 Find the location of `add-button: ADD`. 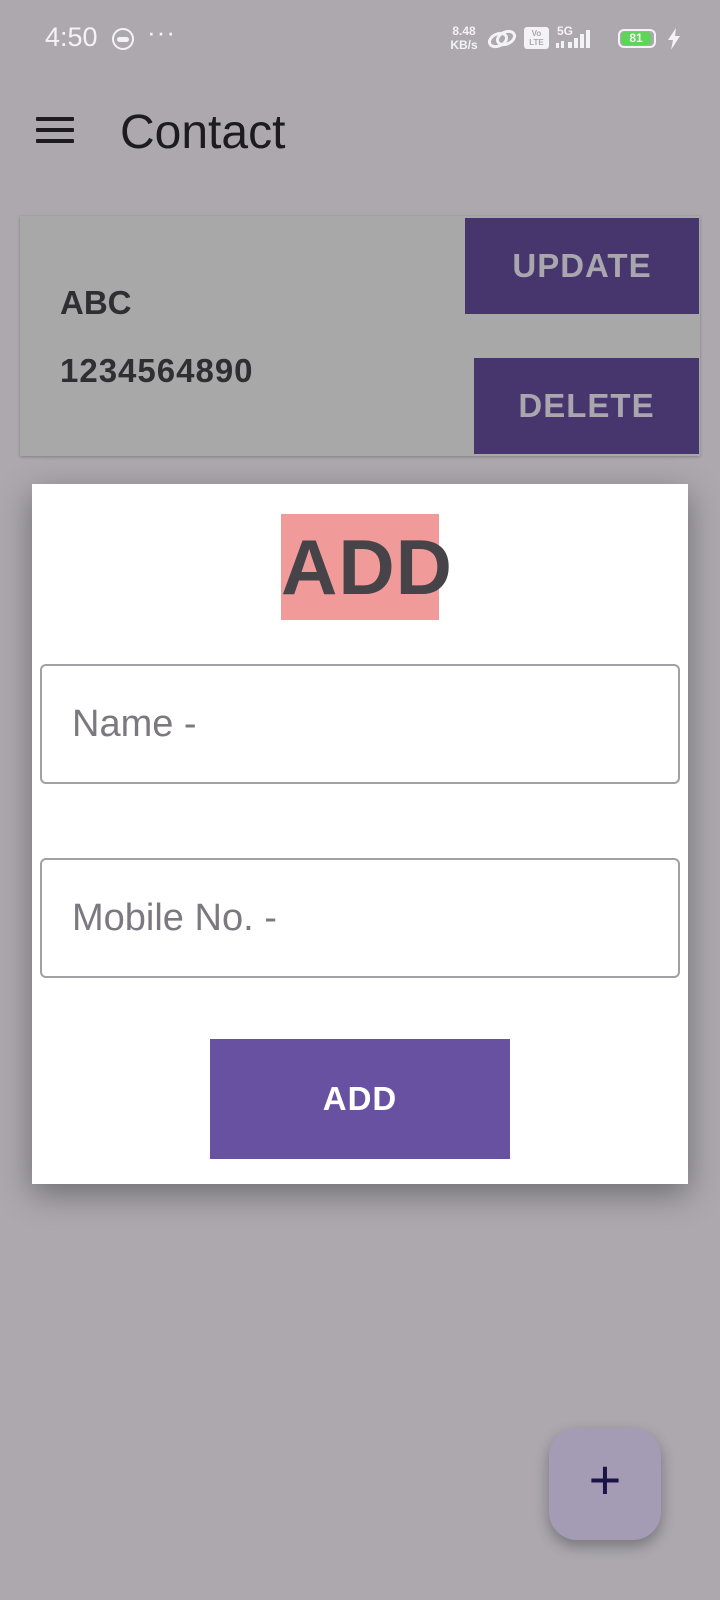

add-button: ADD is located at coordinates (360, 1099).